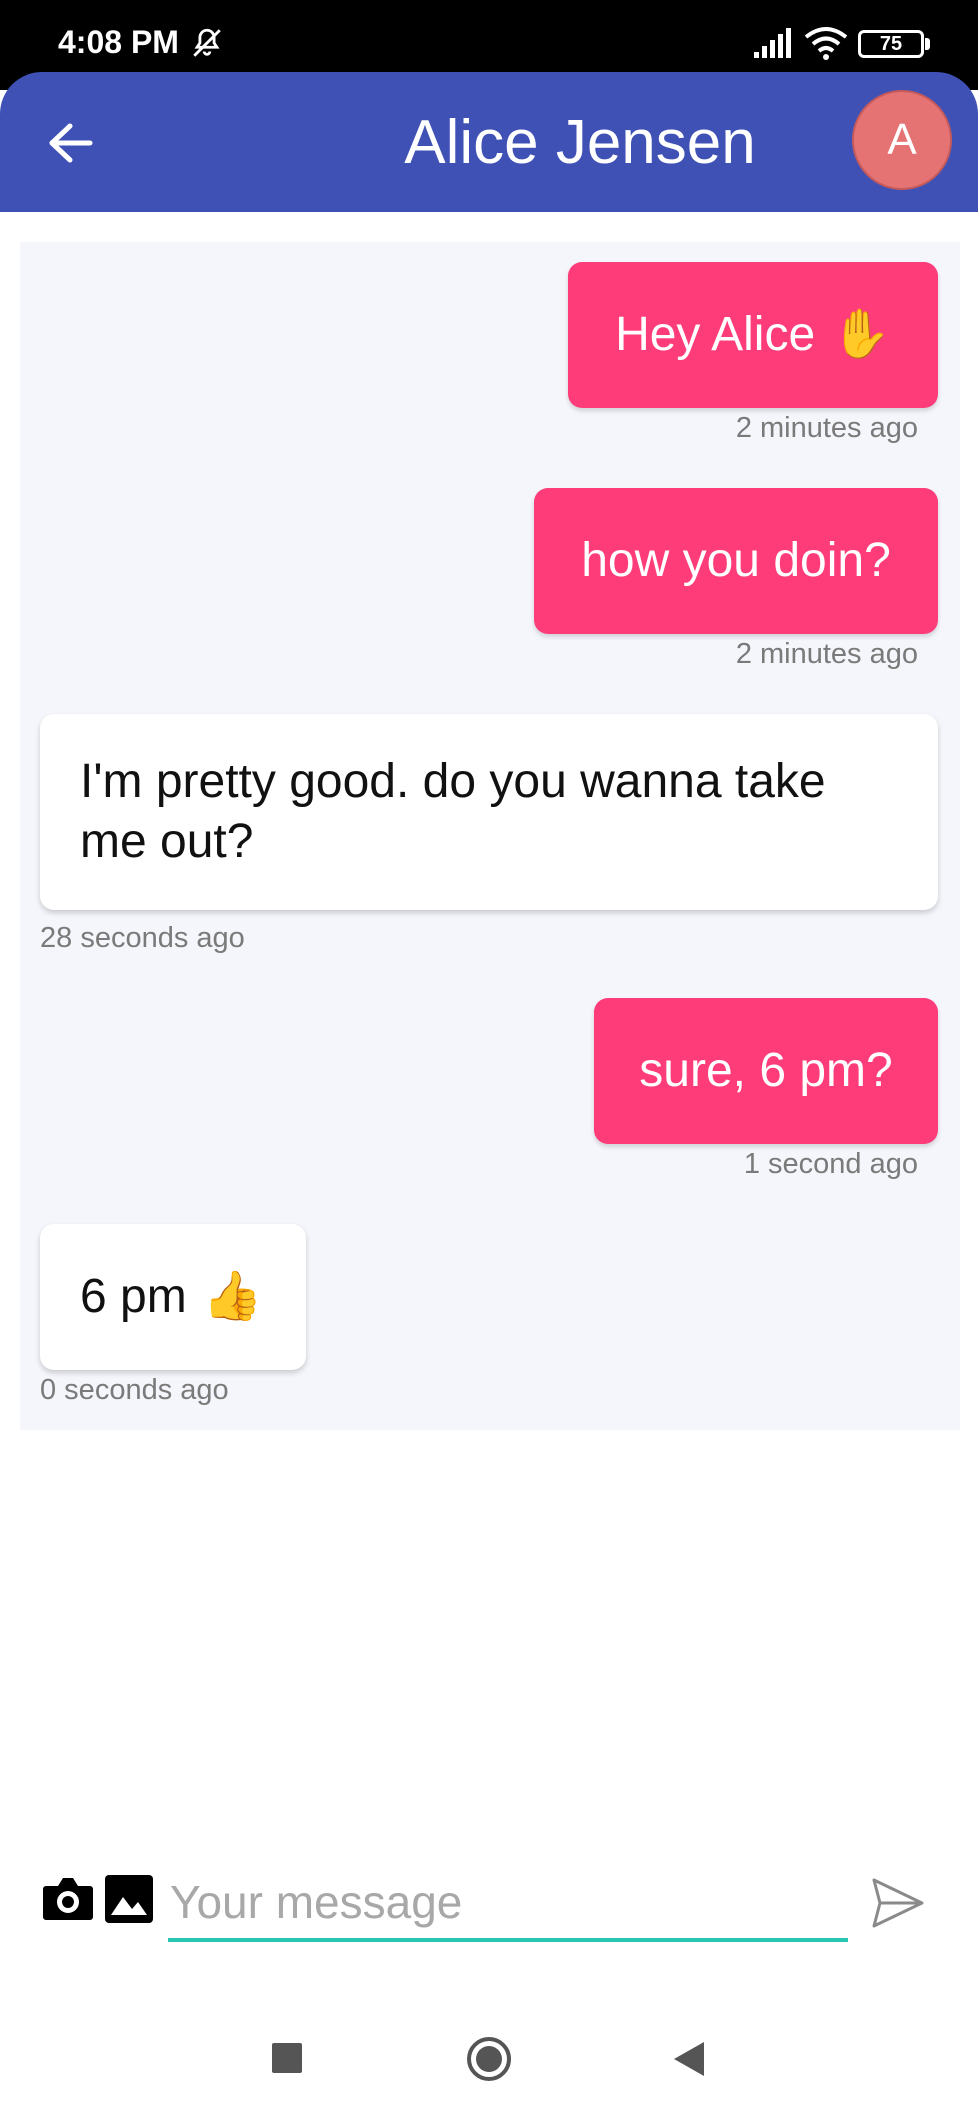 The height and width of the screenshot is (2119, 978). Describe the element at coordinates (689, 2059) in the screenshot. I see `nav-back-button` at that location.